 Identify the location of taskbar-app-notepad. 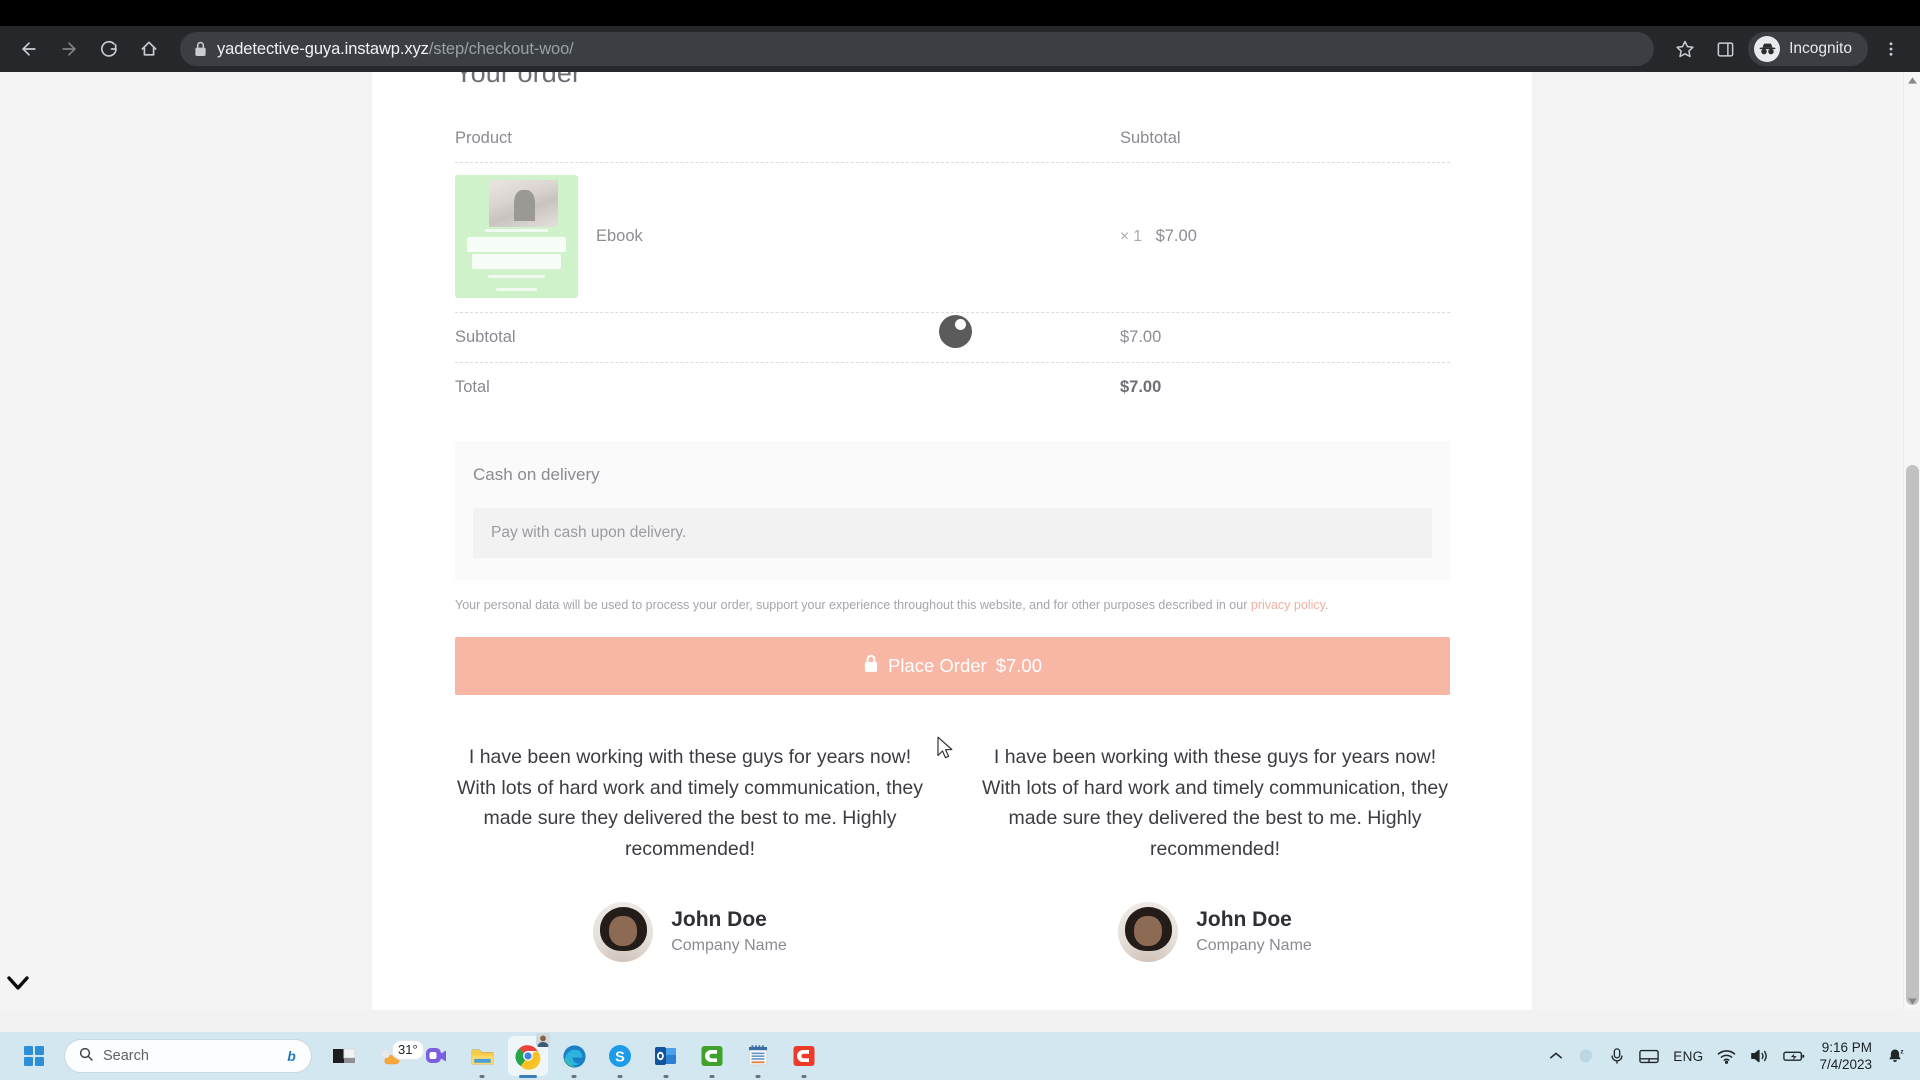
(758, 1057).